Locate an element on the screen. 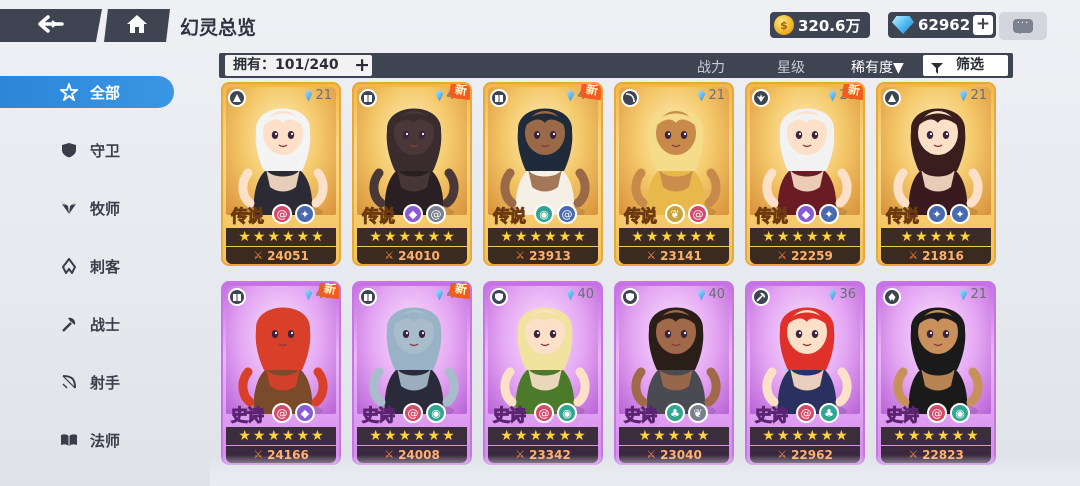 The height and width of the screenshot is (486, 1080). rarity-label: 传说 is located at coordinates (641, 216).